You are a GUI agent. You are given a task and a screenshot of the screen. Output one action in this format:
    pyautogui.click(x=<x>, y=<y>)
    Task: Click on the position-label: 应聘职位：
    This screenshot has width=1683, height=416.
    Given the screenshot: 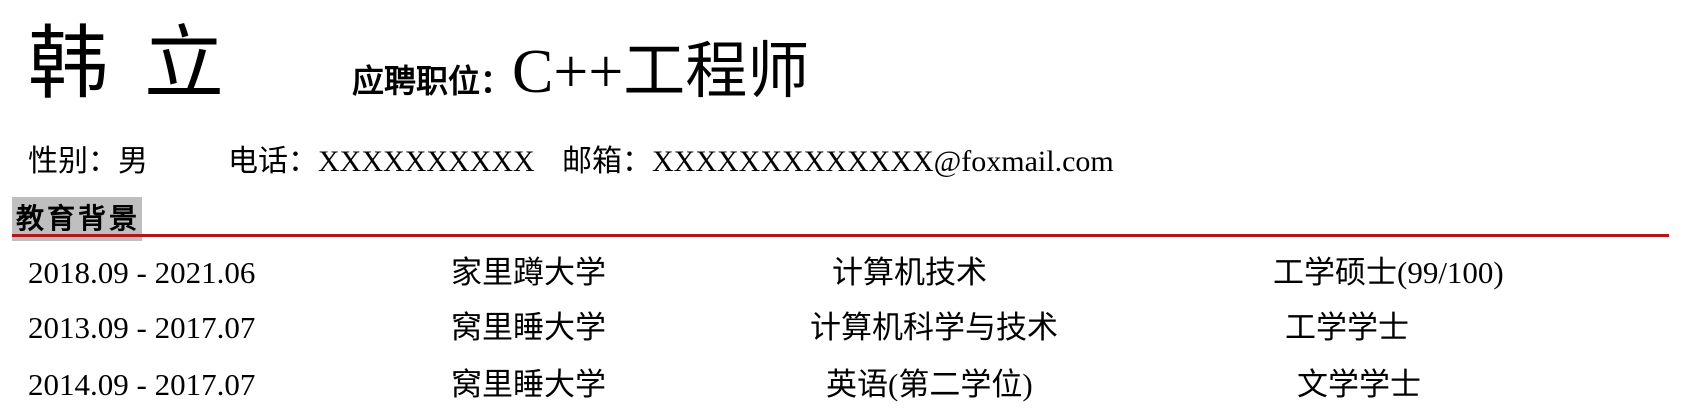 What is the action you would take?
    pyautogui.click(x=432, y=81)
    